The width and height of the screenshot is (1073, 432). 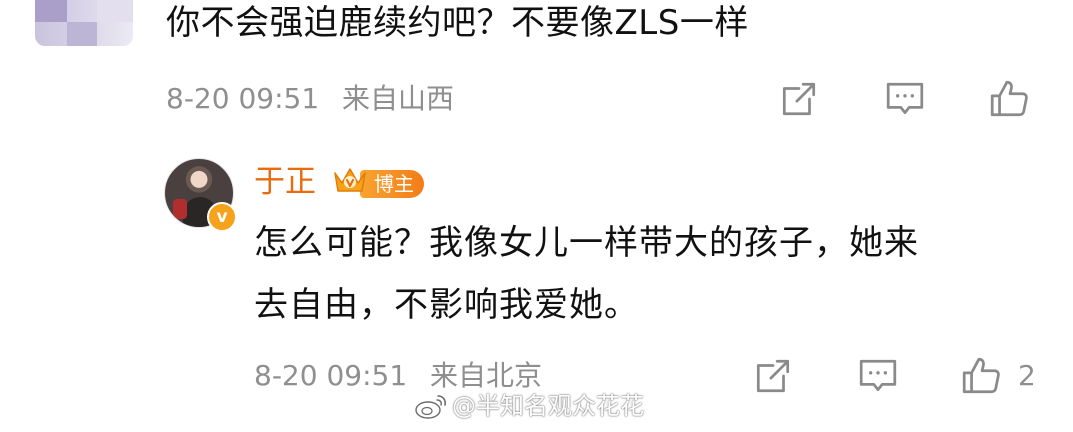 I want to click on verified-badge-icon: v, so click(x=222, y=217).